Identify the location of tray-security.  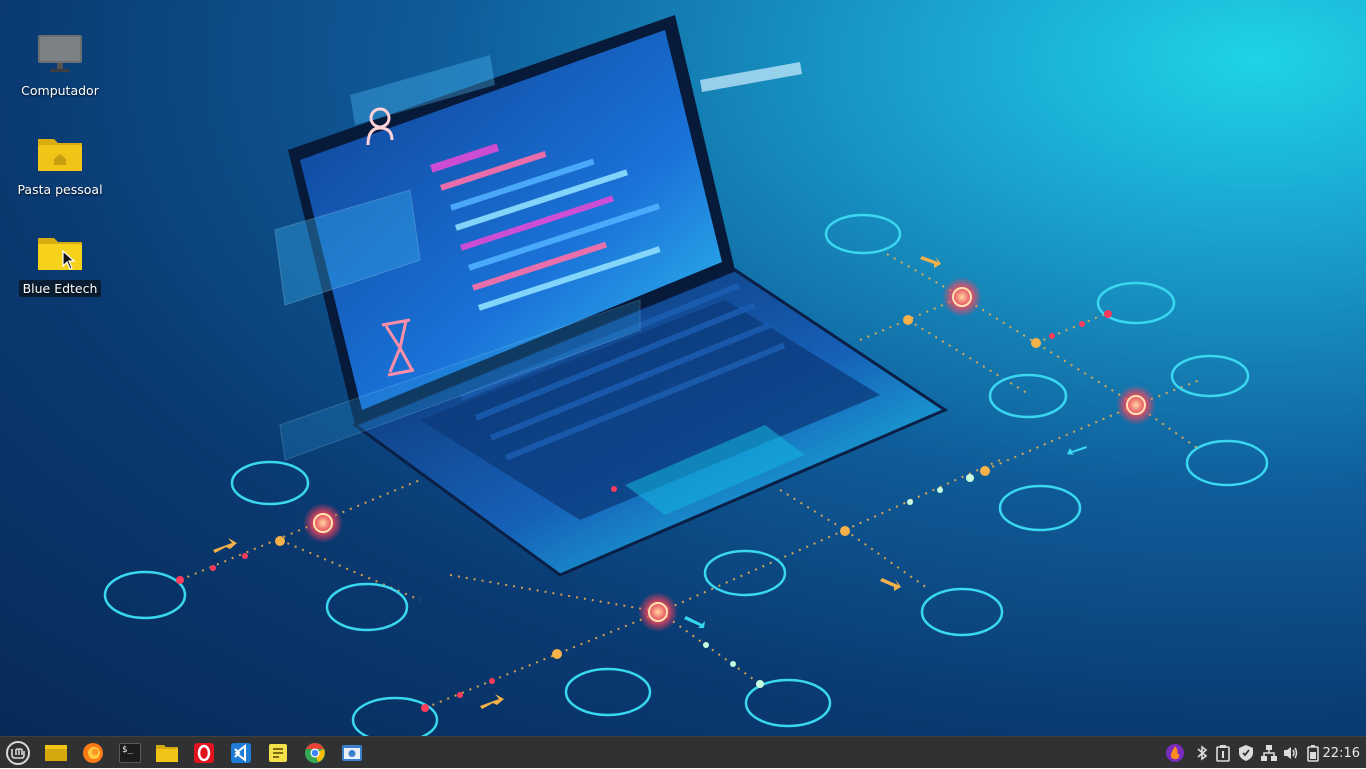
(1246, 753).